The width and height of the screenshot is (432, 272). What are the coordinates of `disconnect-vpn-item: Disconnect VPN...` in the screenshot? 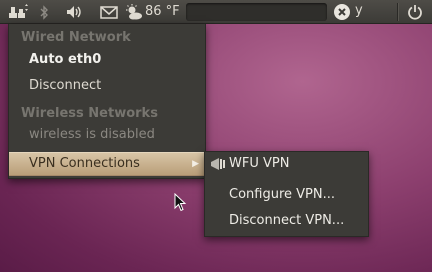 It's located at (287, 221).